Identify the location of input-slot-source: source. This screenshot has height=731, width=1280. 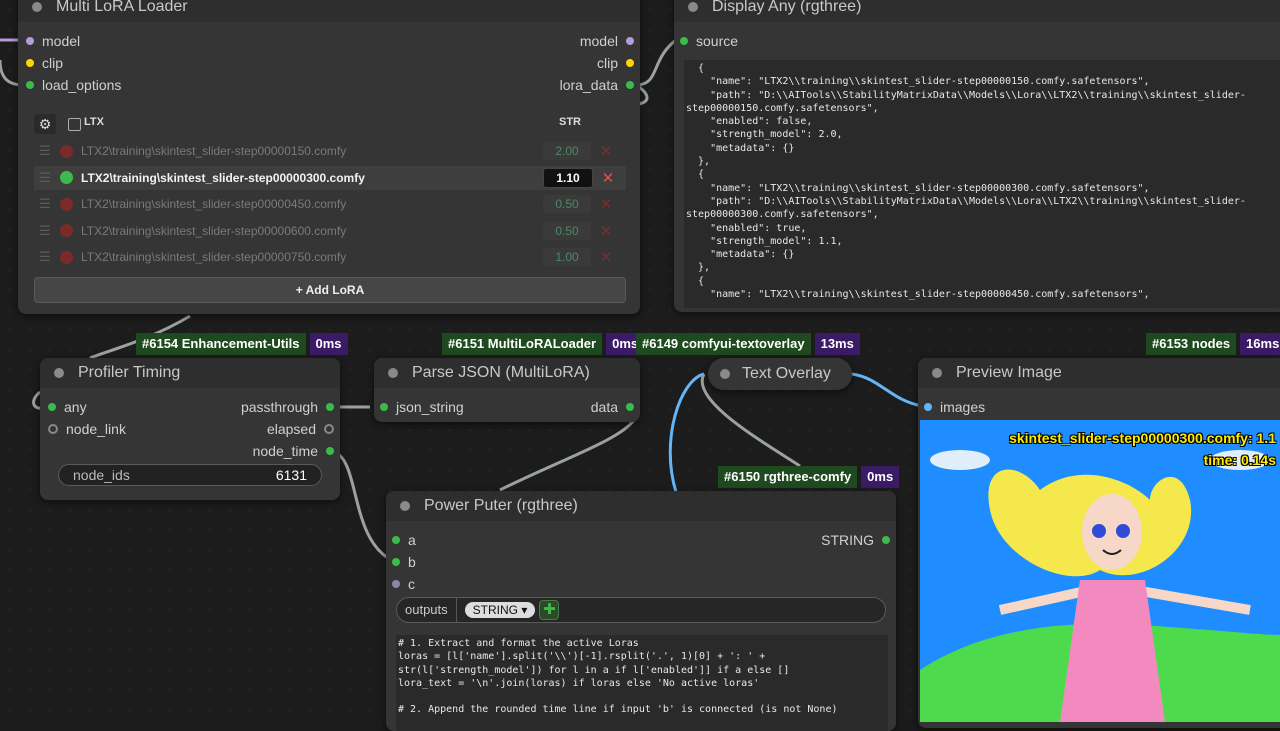
(709, 41).